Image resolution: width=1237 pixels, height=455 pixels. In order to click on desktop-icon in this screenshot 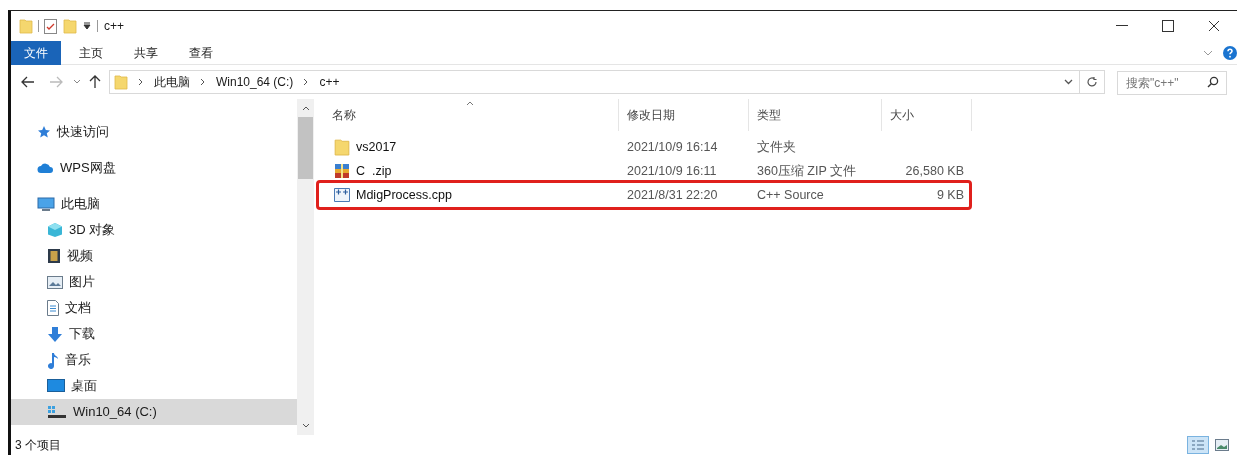, I will do `click(56, 386)`.